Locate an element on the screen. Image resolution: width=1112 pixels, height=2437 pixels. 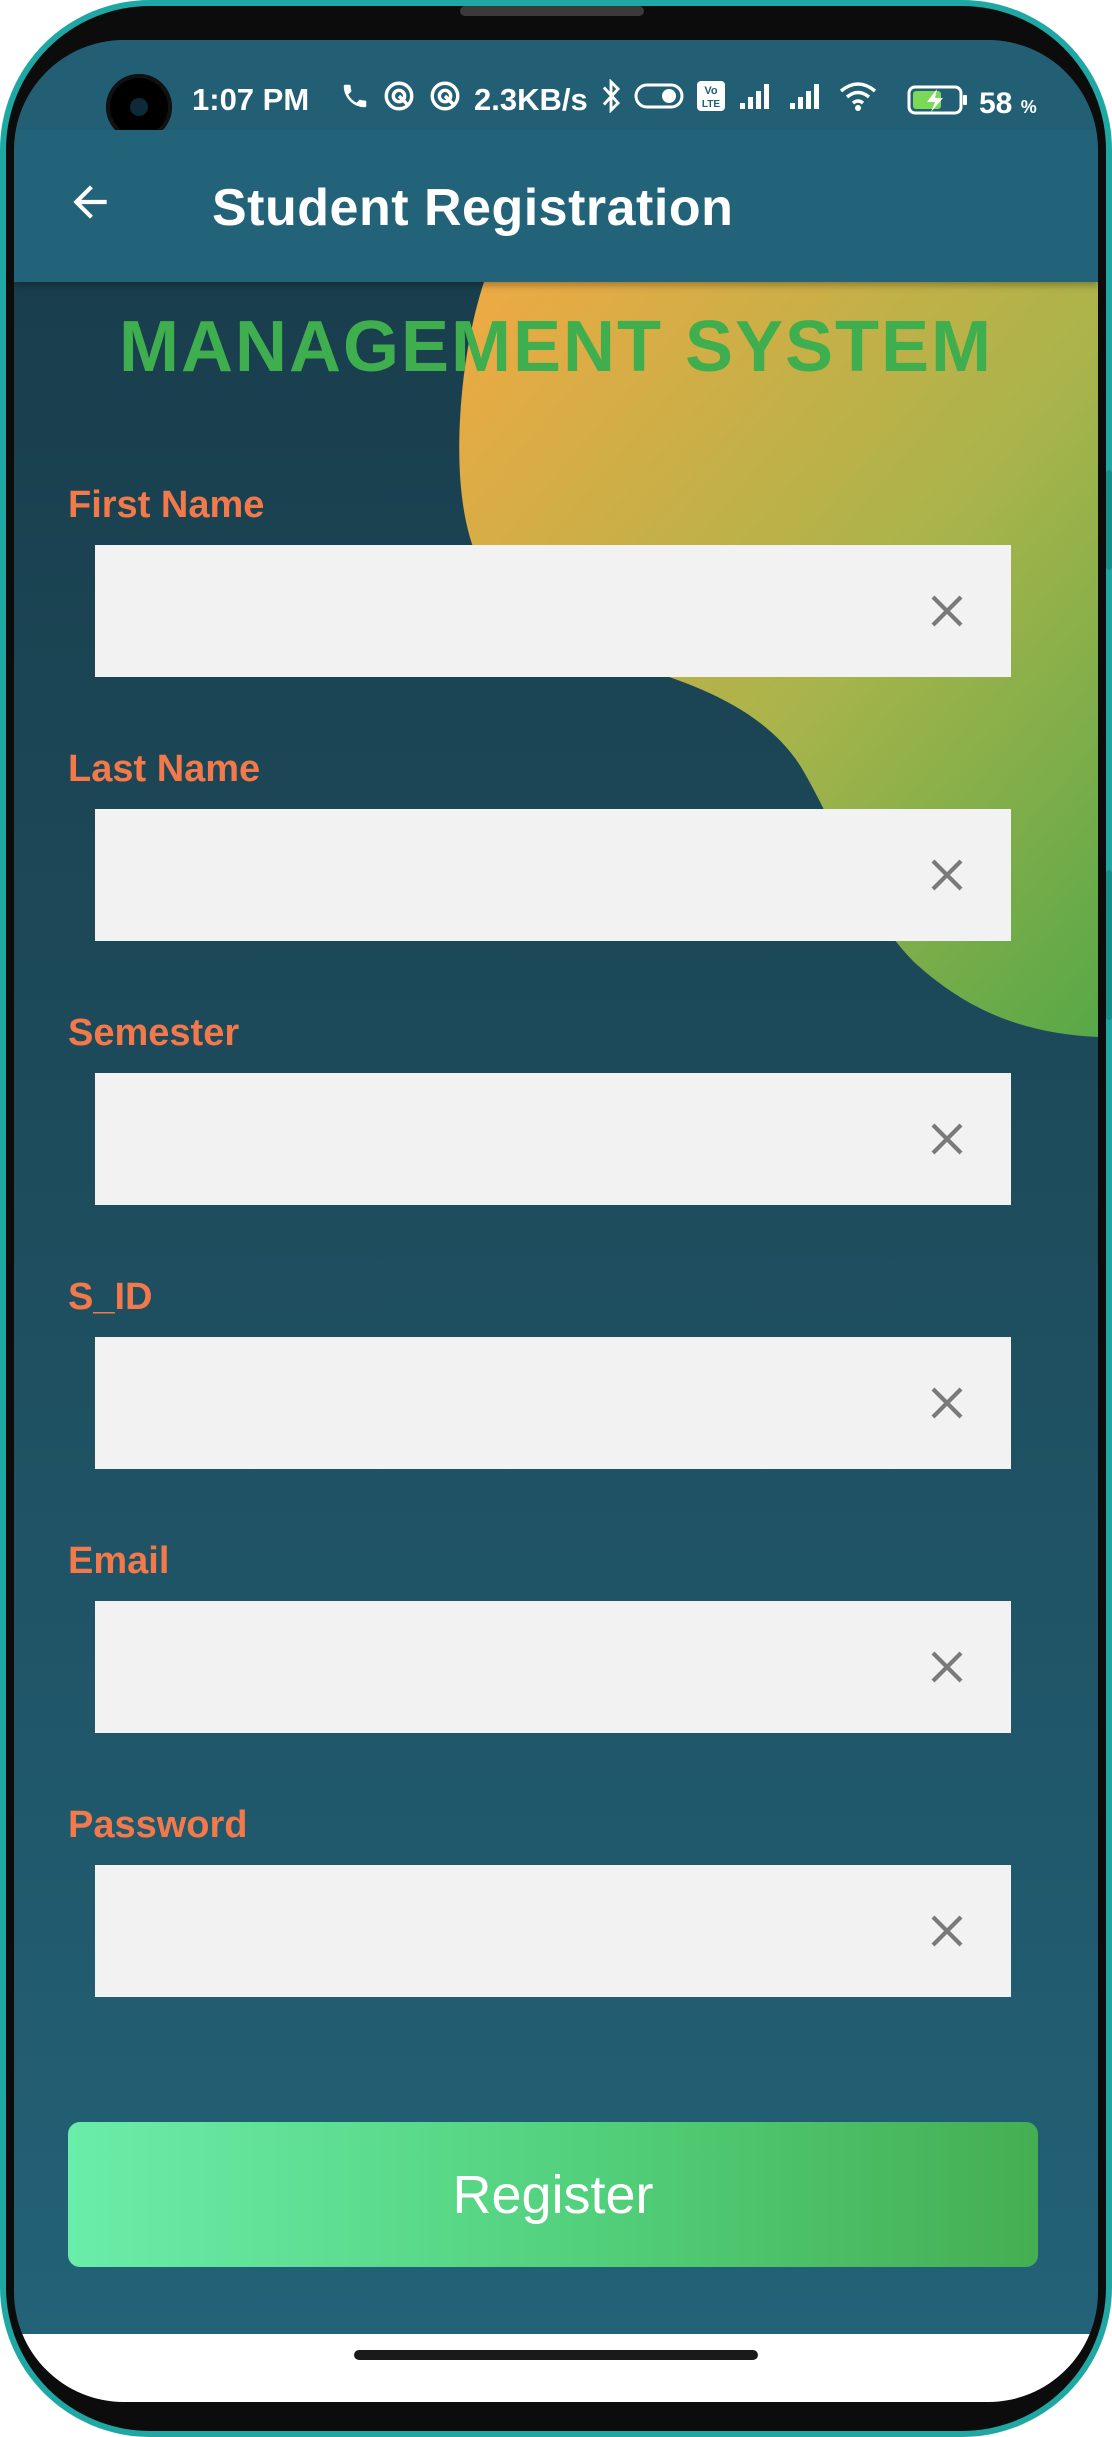
home-indicator is located at coordinates (556, 2355).